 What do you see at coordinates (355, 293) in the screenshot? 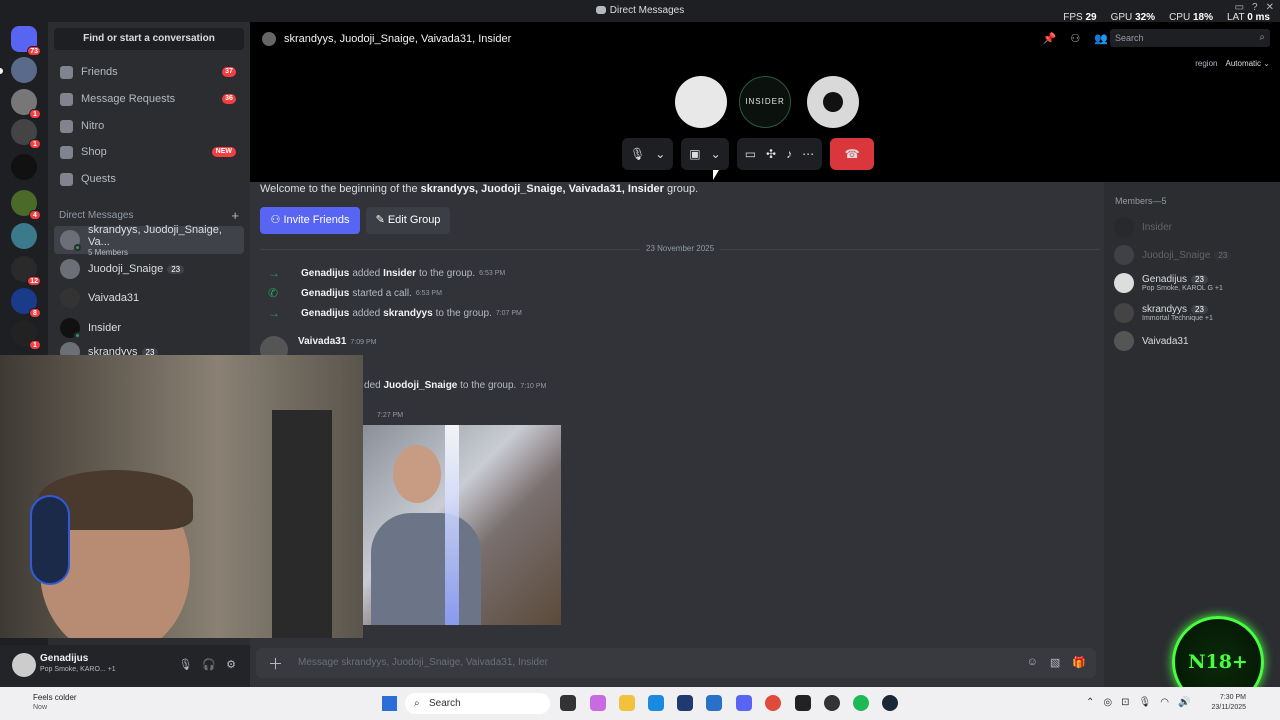
I see `system-message: ✆ Genadijus started a call. 6:53 PM` at bounding box center [355, 293].